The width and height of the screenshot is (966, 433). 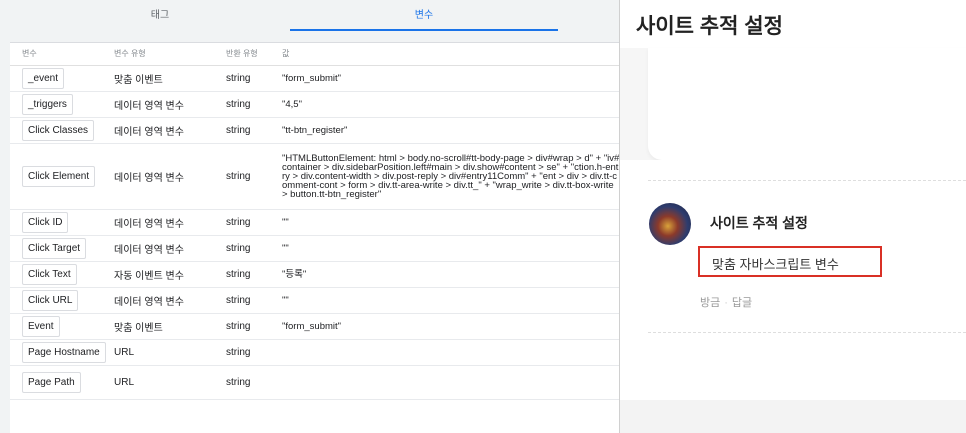 What do you see at coordinates (64, 352) in the screenshot?
I see `variable-name-chip: Page Hostname` at bounding box center [64, 352].